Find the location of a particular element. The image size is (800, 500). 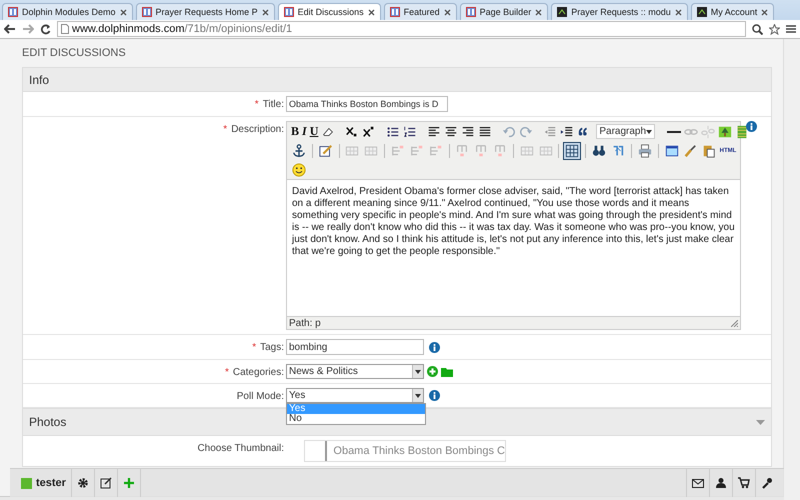

field-label: Tags: is located at coordinates (272, 347).